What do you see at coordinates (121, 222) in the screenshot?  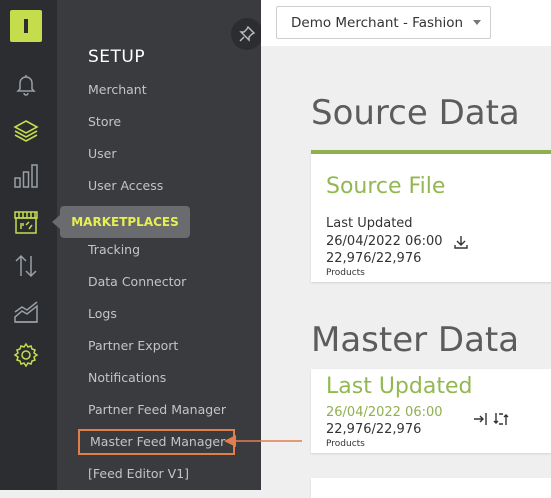 I see `marketplaces-tooltip: MARKETPLACES` at bounding box center [121, 222].